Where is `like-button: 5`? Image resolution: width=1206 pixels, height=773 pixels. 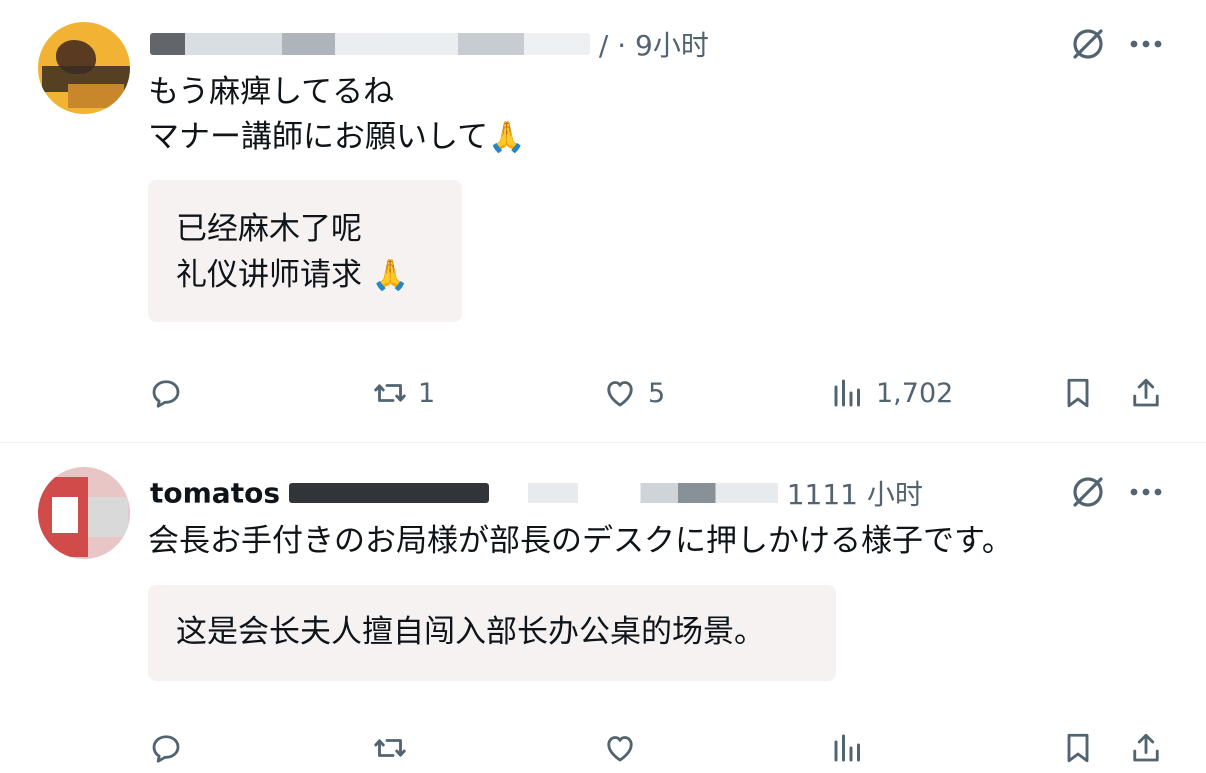
like-button: 5 is located at coordinates (633, 393).